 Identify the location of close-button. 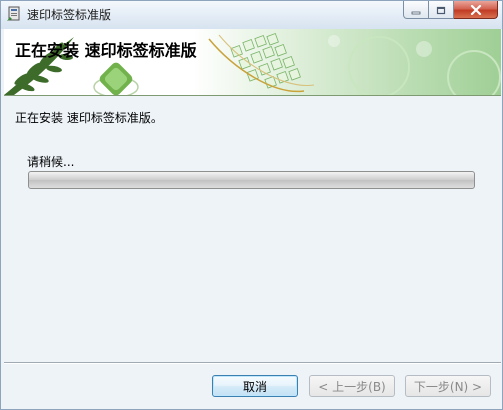
(476, 10).